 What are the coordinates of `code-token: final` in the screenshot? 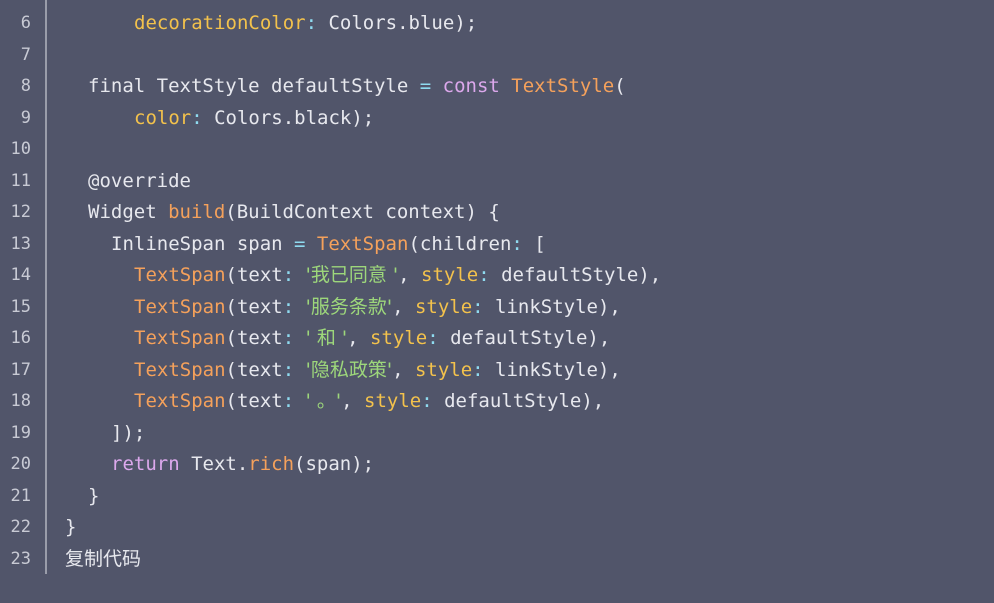 It's located at (122, 86).